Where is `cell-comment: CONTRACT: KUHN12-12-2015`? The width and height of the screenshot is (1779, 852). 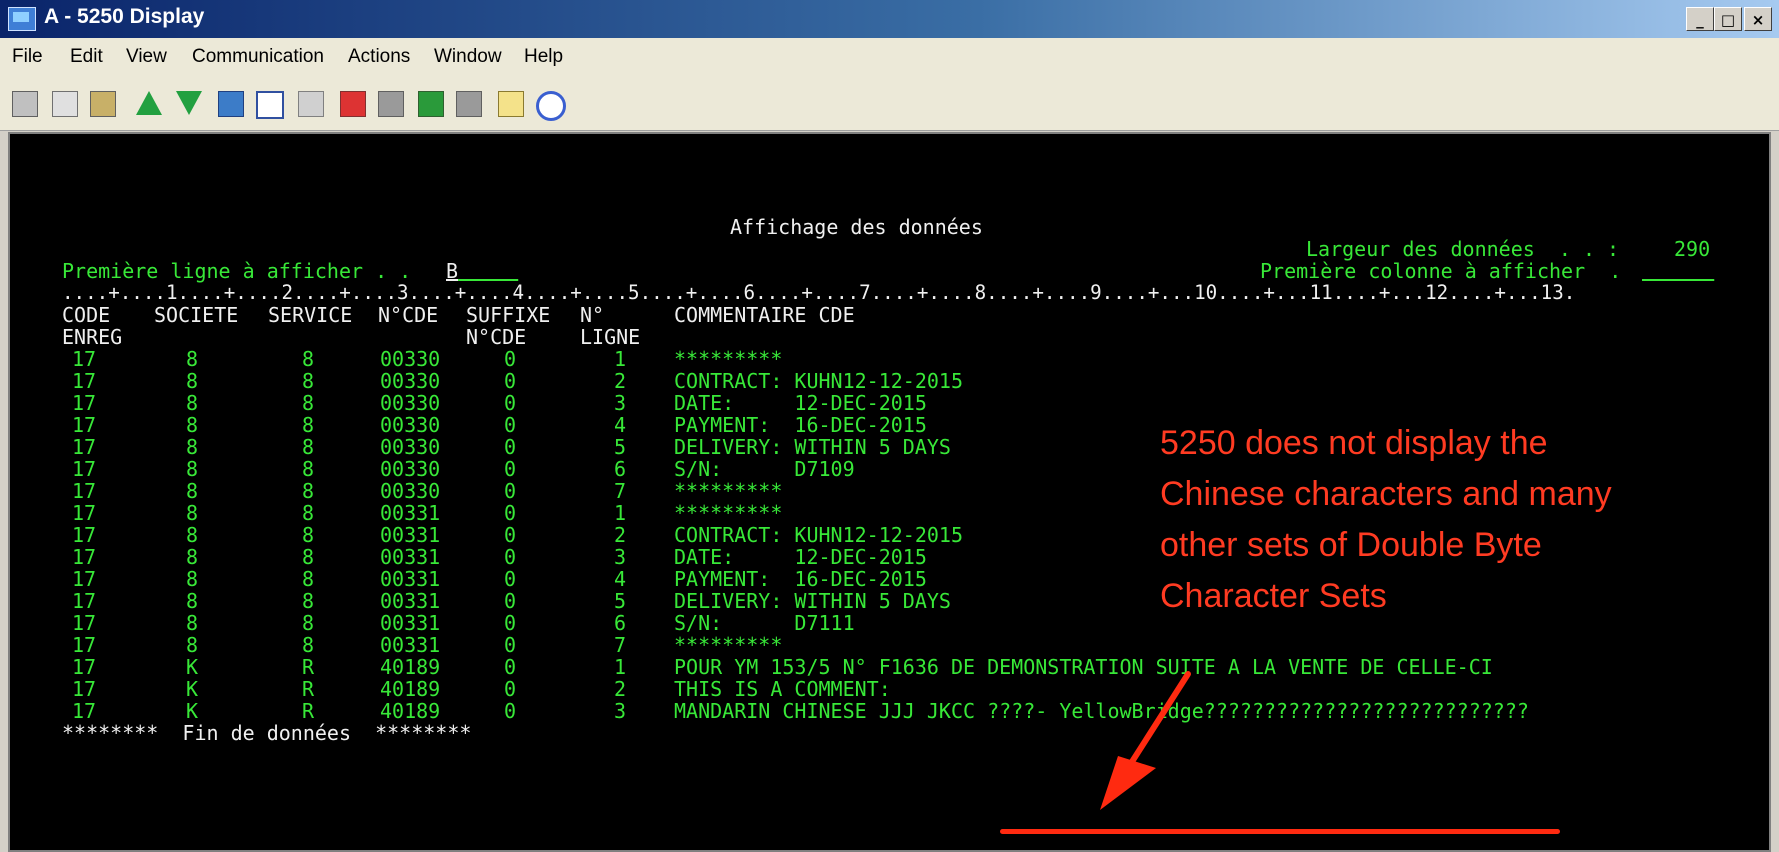
cell-comment: CONTRACT: KUHN12-12-2015 is located at coordinates (818, 535).